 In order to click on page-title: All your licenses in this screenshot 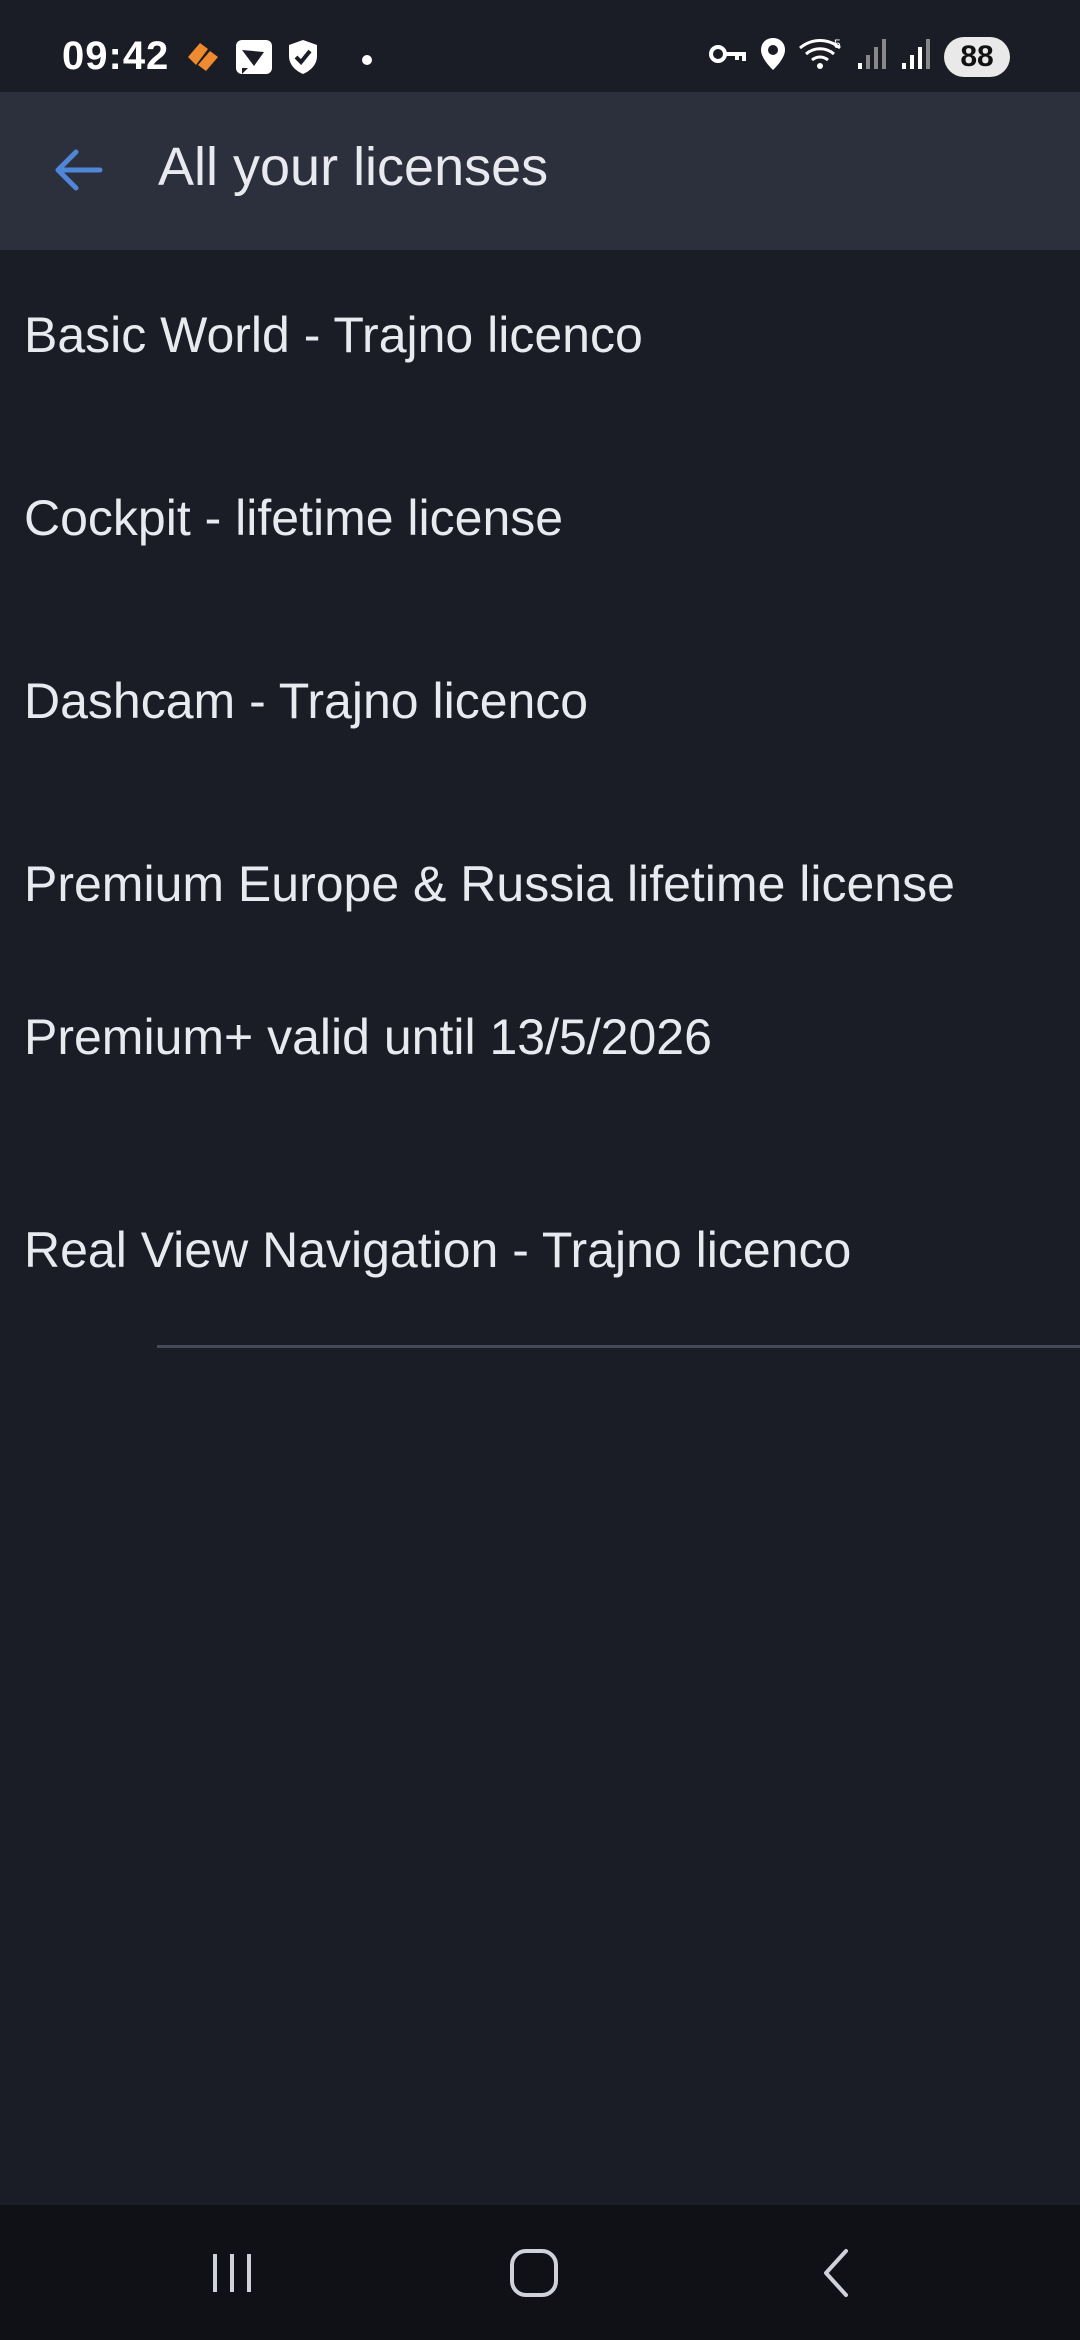, I will do `click(353, 167)`.